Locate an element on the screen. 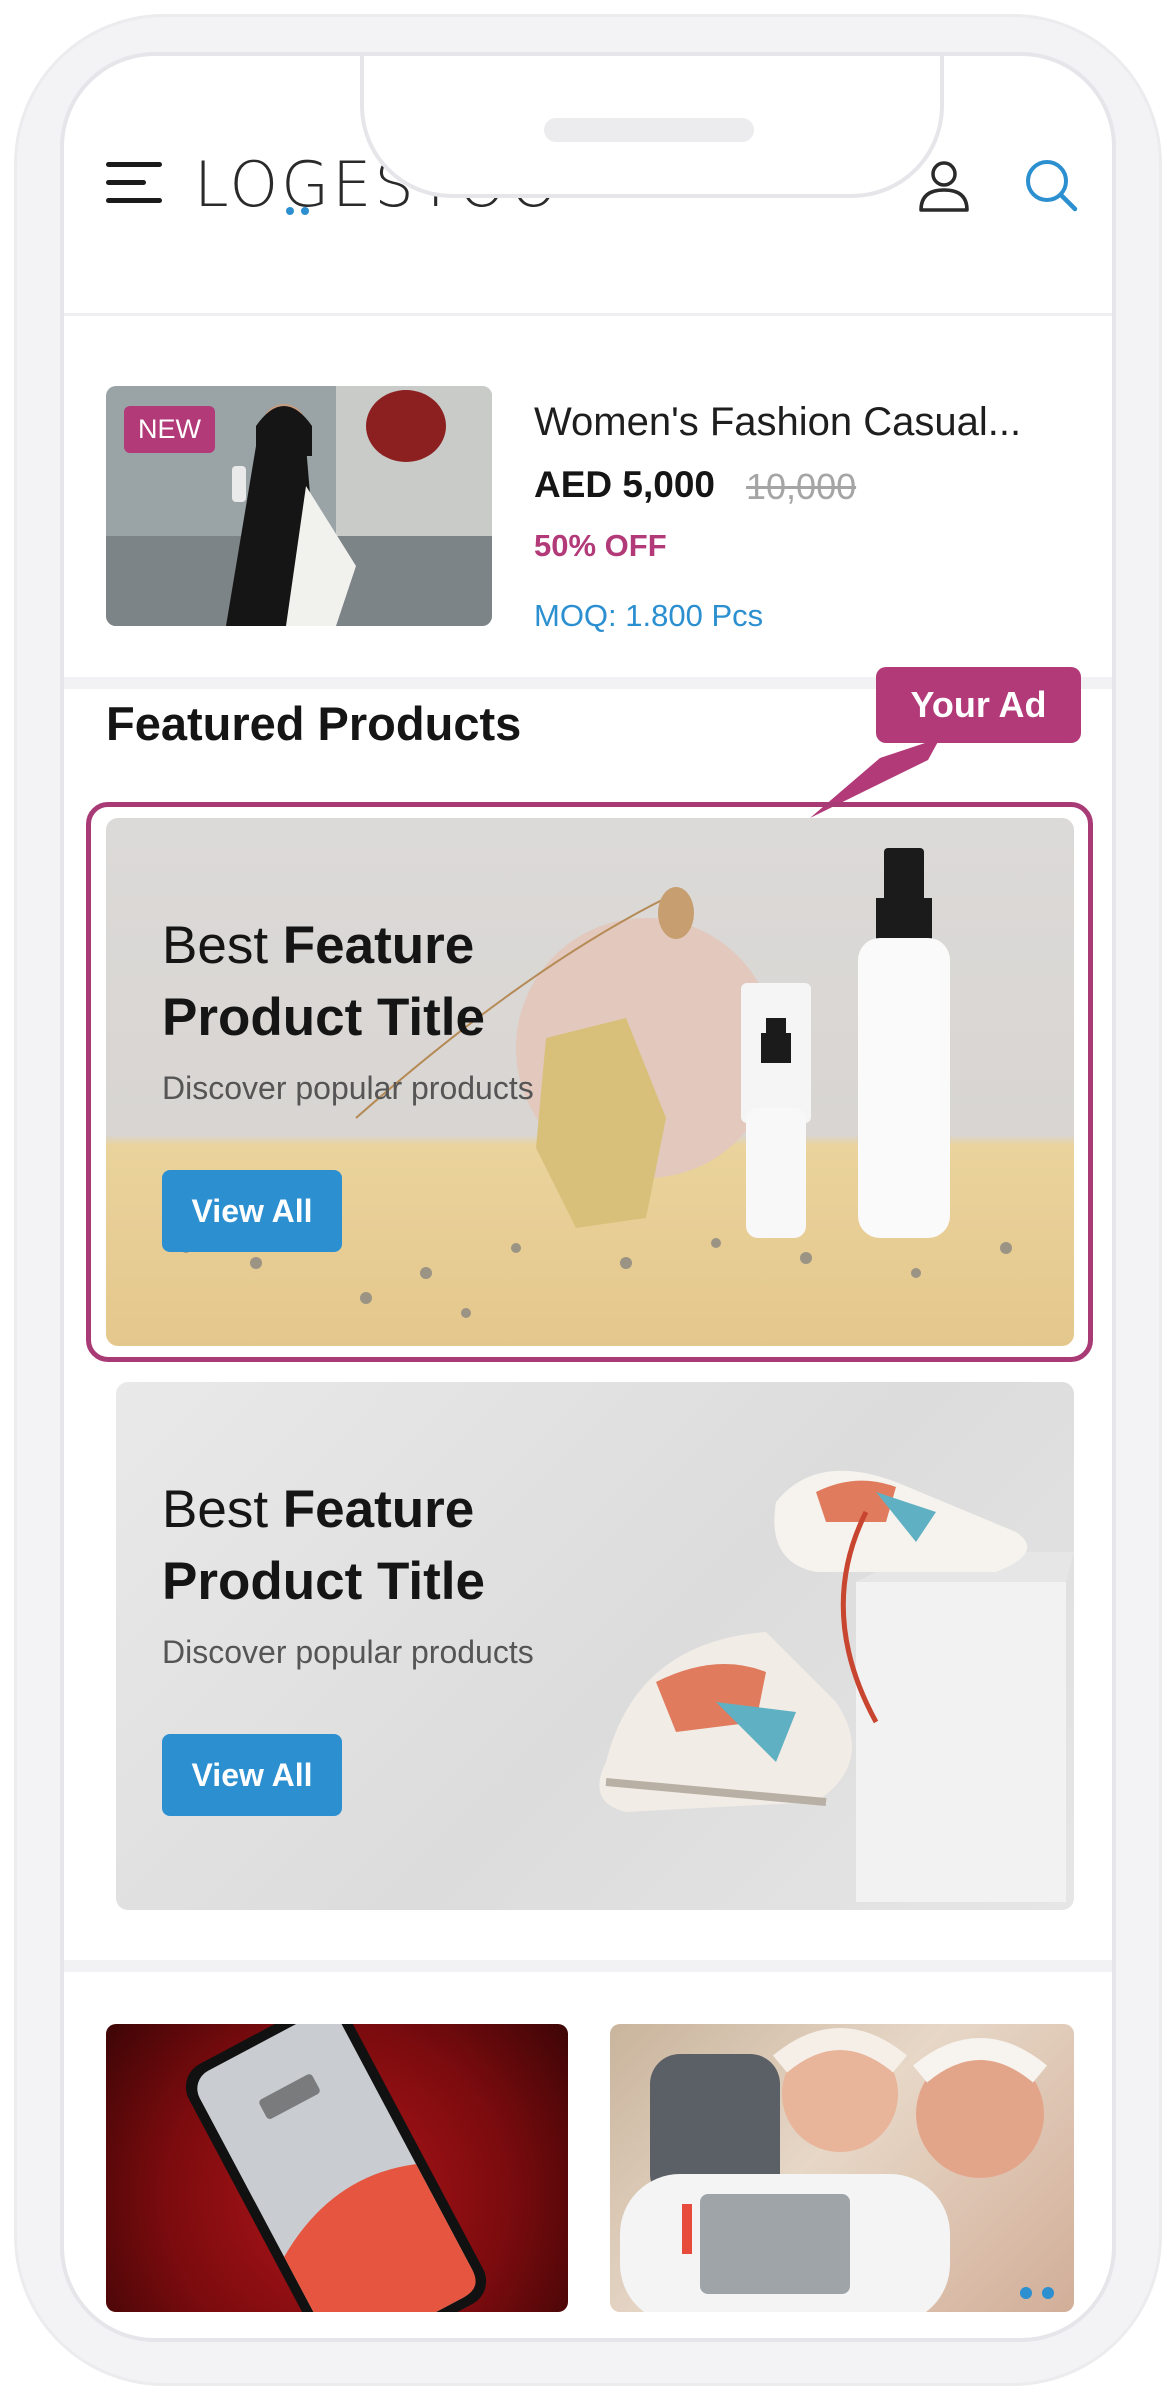 The height and width of the screenshot is (2400, 1176). product-moq: MOQ: 1.800 Pcs is located at coordinates (649, 615).